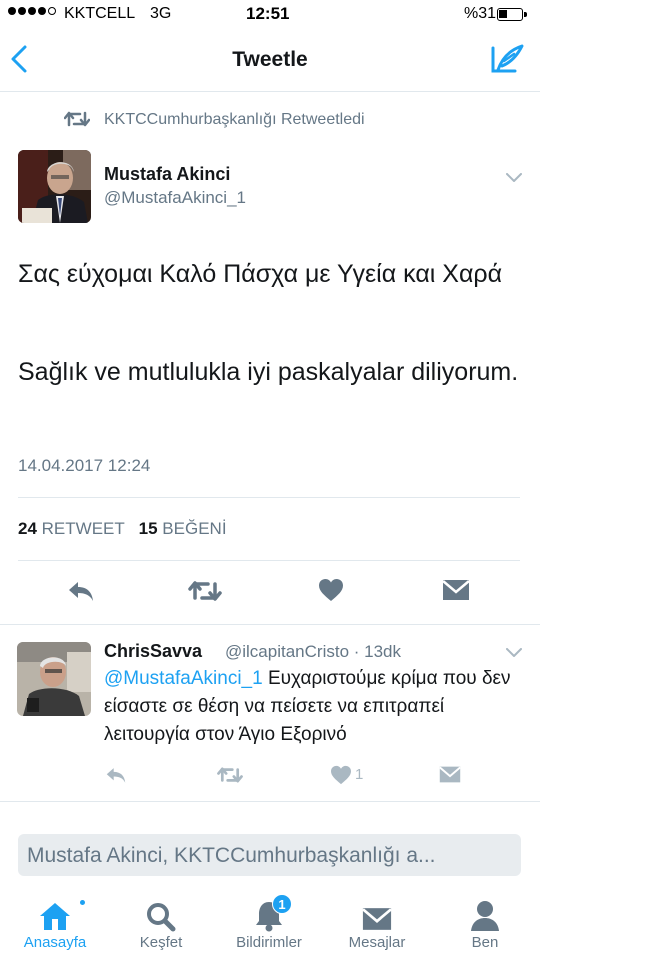 Image resolution: width=670 pixels, height=960 pixels. What do you see at coordinates (148, 528) in the screenshot?
I see `like-count: 15` at bounding box center [148, 528].